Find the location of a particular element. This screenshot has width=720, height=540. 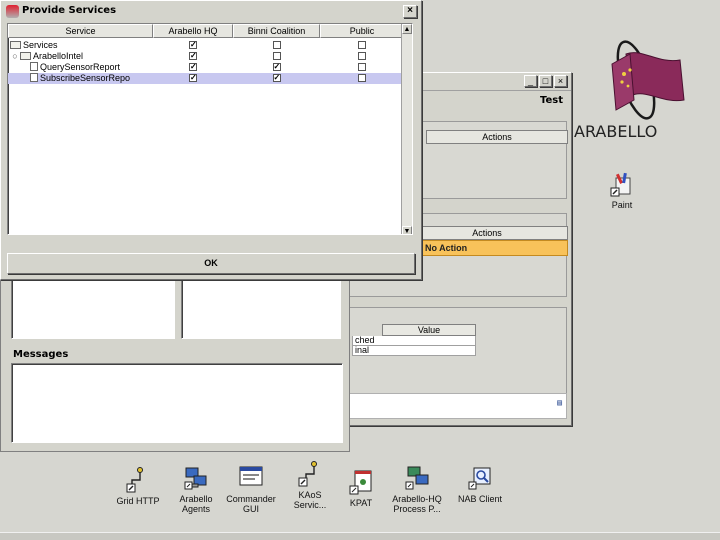

table-row: ○ ArabelloIntel ✓ is located at coordinates (206, 56).